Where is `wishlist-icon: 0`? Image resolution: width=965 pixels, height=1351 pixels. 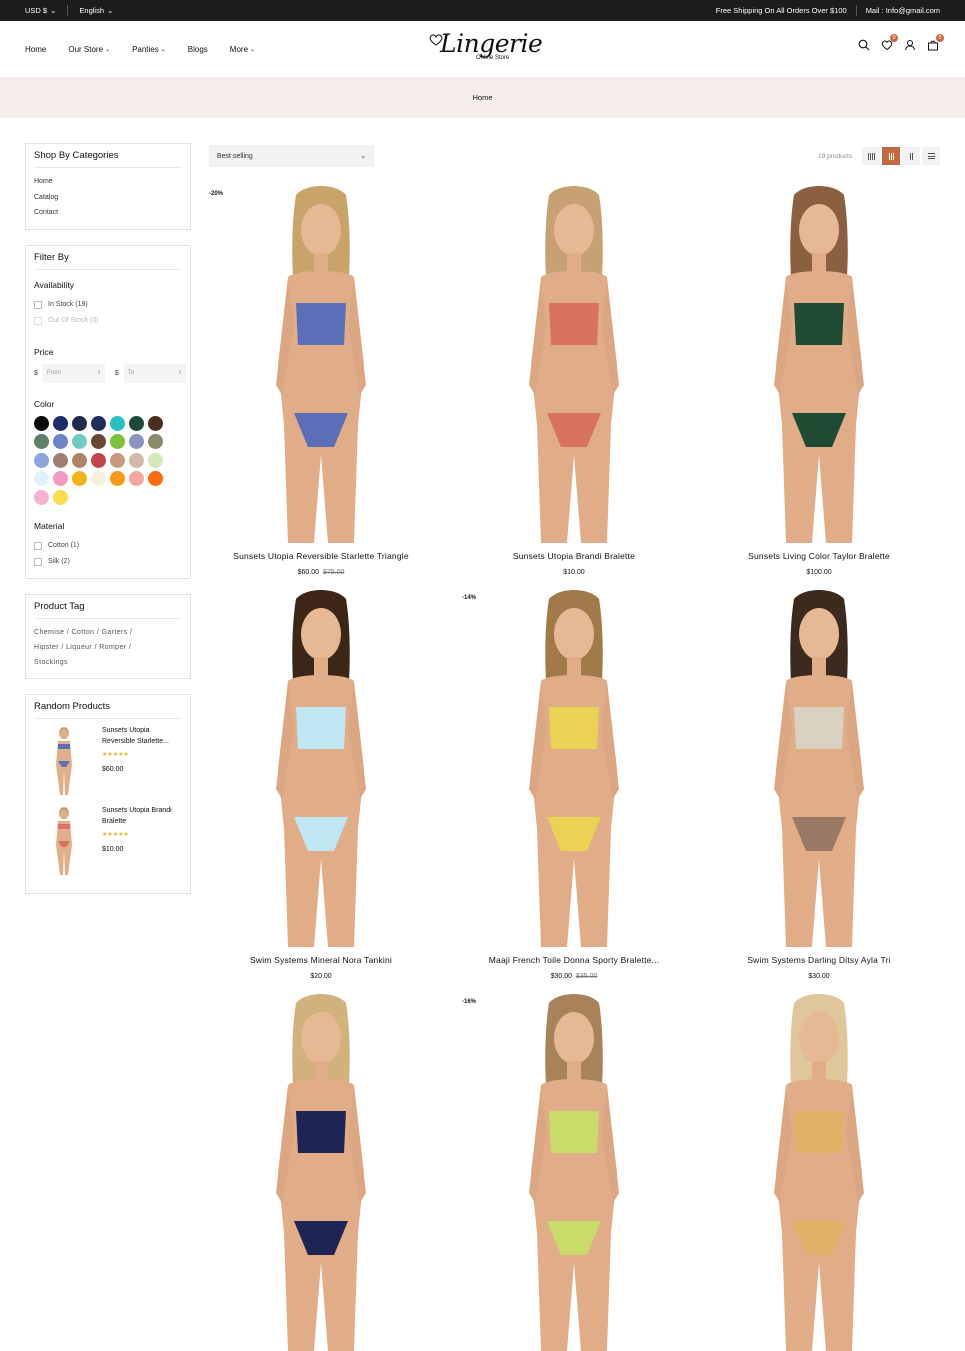
wishlist-icon: 0 is located at coordinates (889, 42).